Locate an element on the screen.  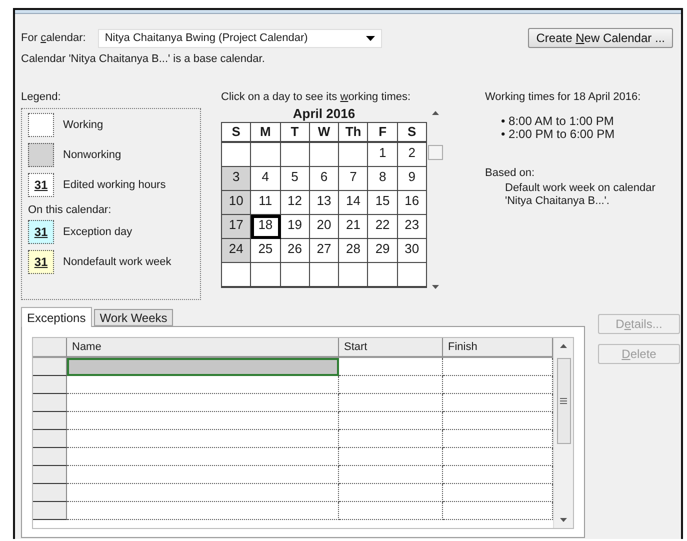
for-calendar-label: For calendar: is located at coordinates (53, 38).